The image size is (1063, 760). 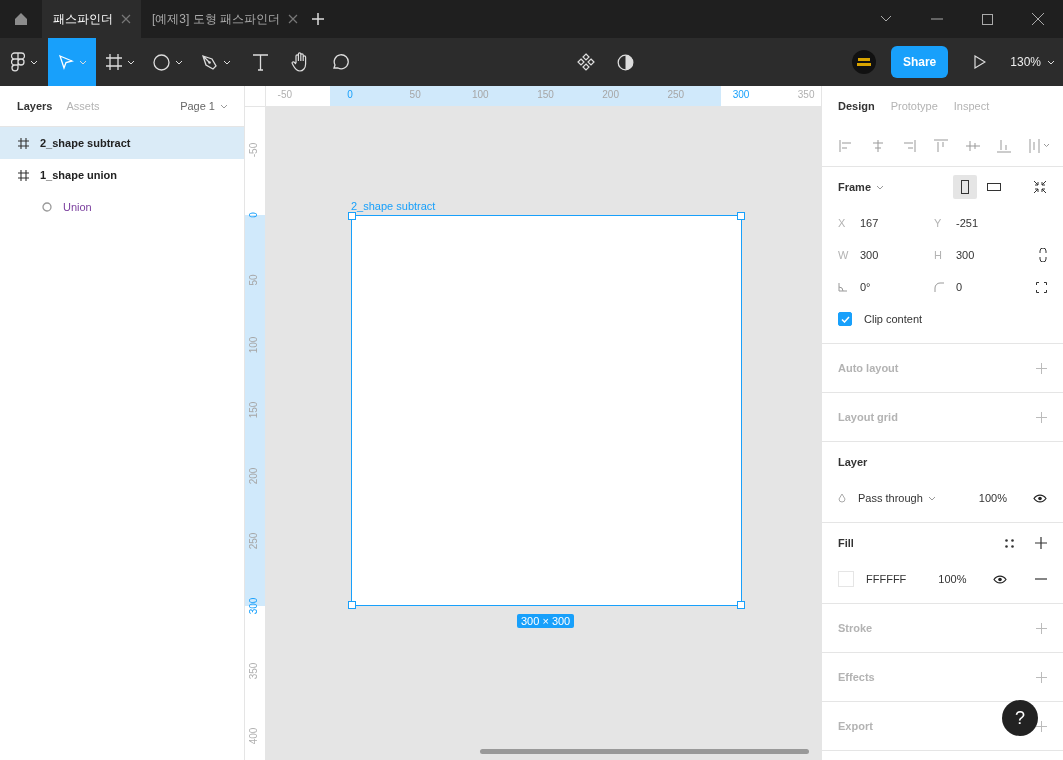 I want to click on panel-tab: Layers, so click(x=35, y=106).